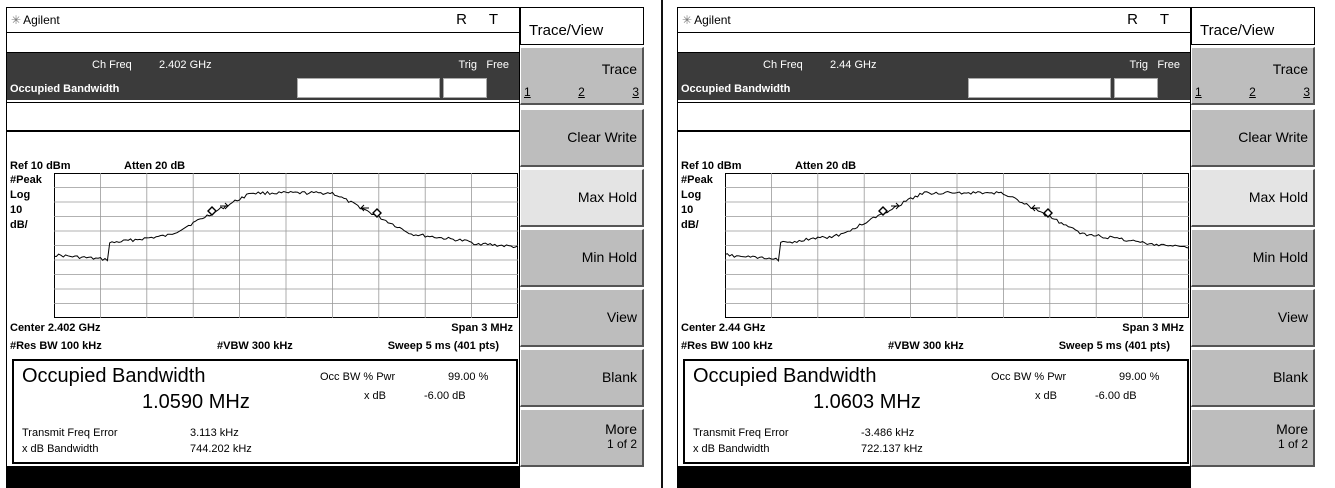 The height and width of the screenshot is (488, 1335). Describe the element at coordinates (867, 402) in the screenshot. I see `occupied-bandwidth-value: 1.0603 MHz` at that location.